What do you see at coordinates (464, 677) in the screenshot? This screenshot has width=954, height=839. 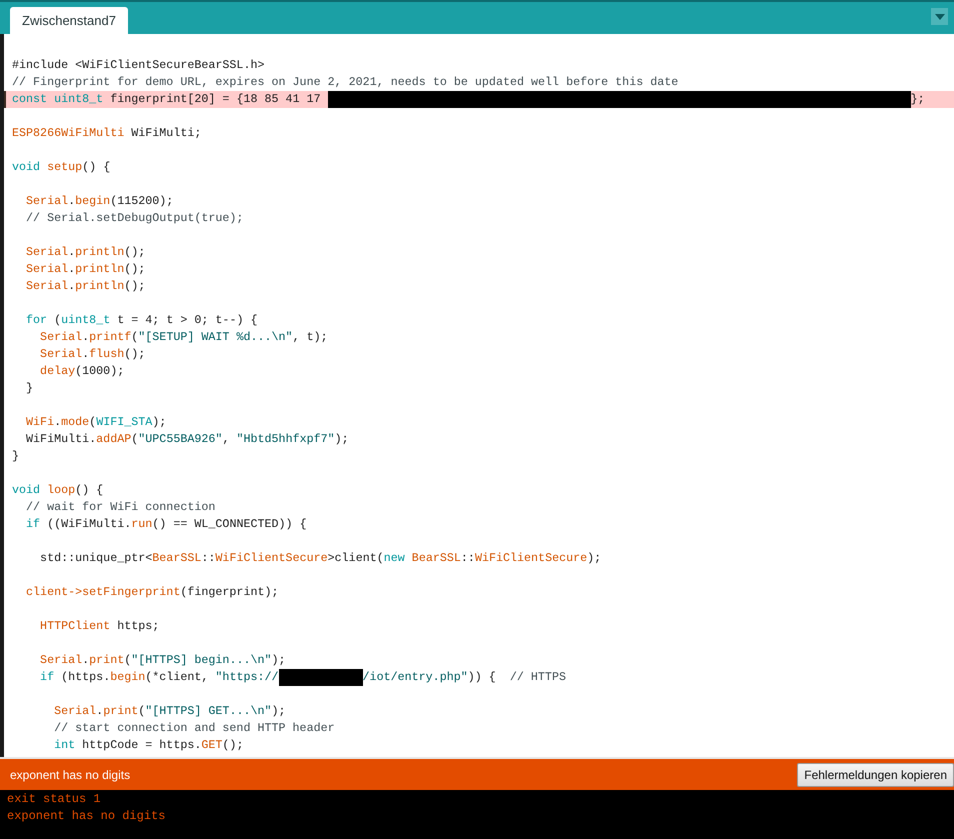 I see `code-text: /iot/entry.php")) { // HTTPS` at bounding box center [464, 677].